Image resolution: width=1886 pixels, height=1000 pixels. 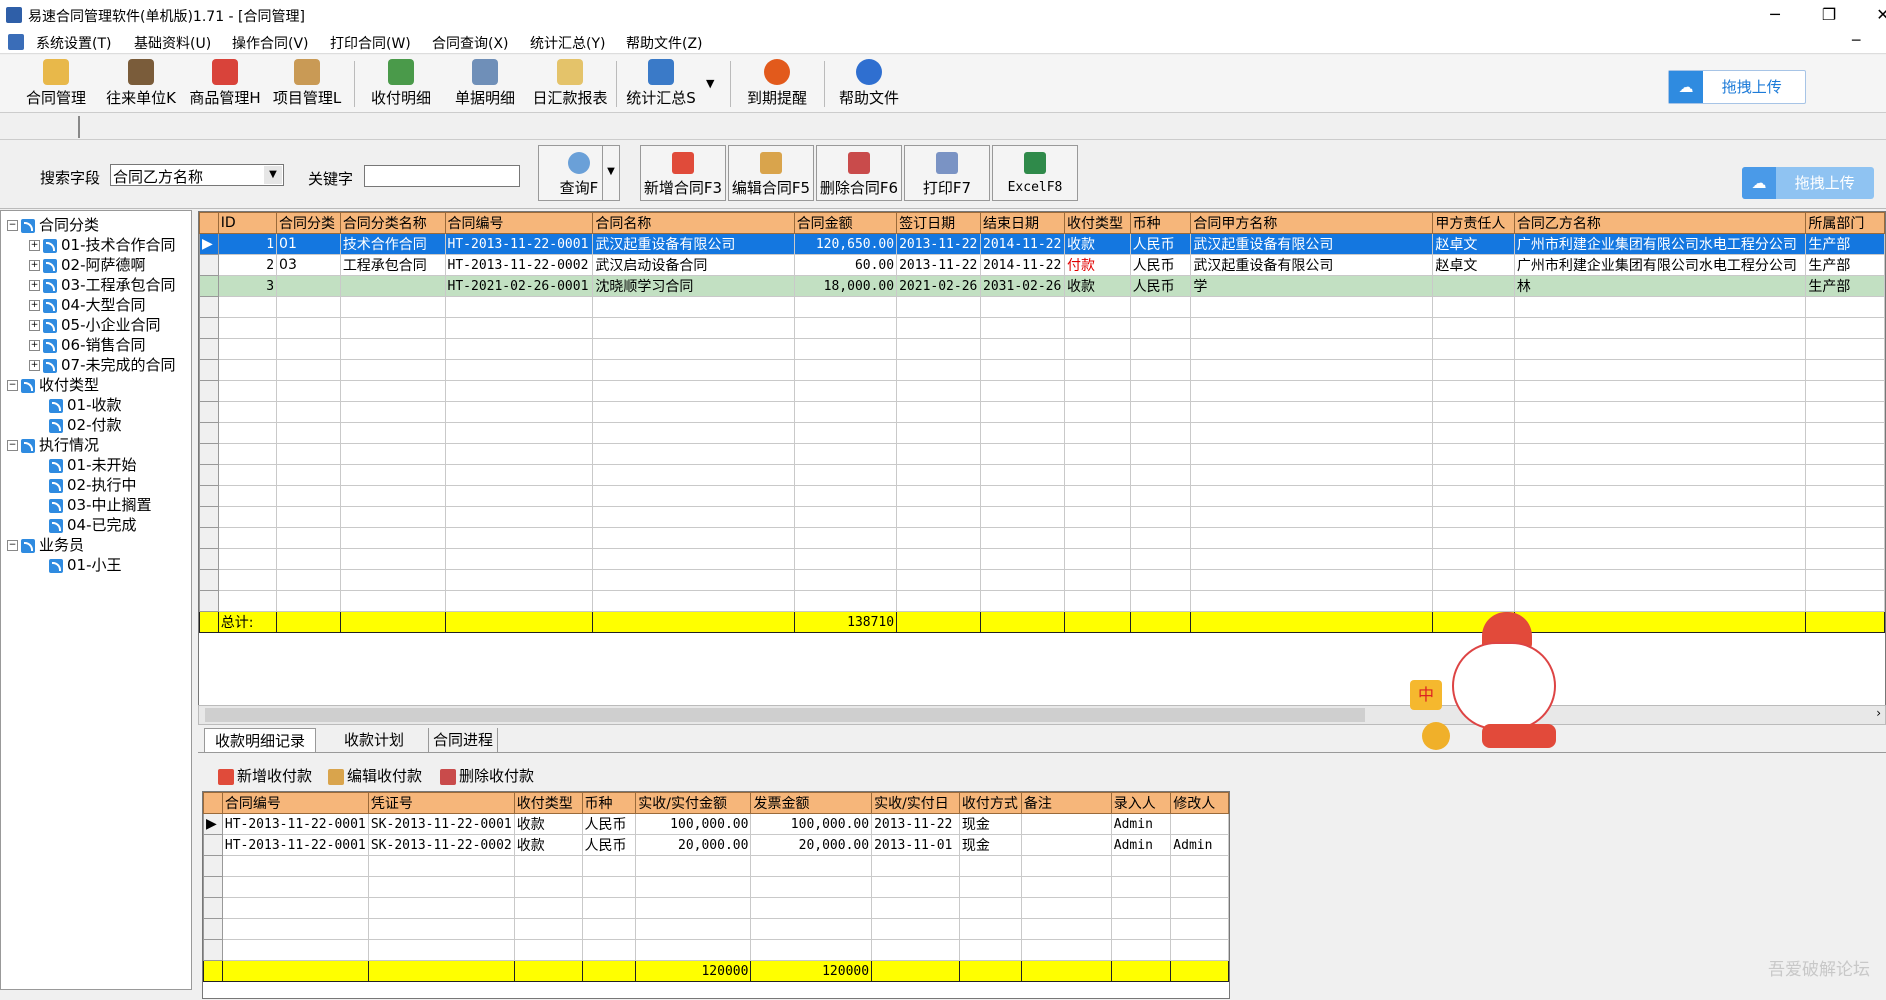 What do you see at coordinates (73, 43) in the screenshot?
I see `menu-system: 系统设置(T)` at bounding box center [73, 43].